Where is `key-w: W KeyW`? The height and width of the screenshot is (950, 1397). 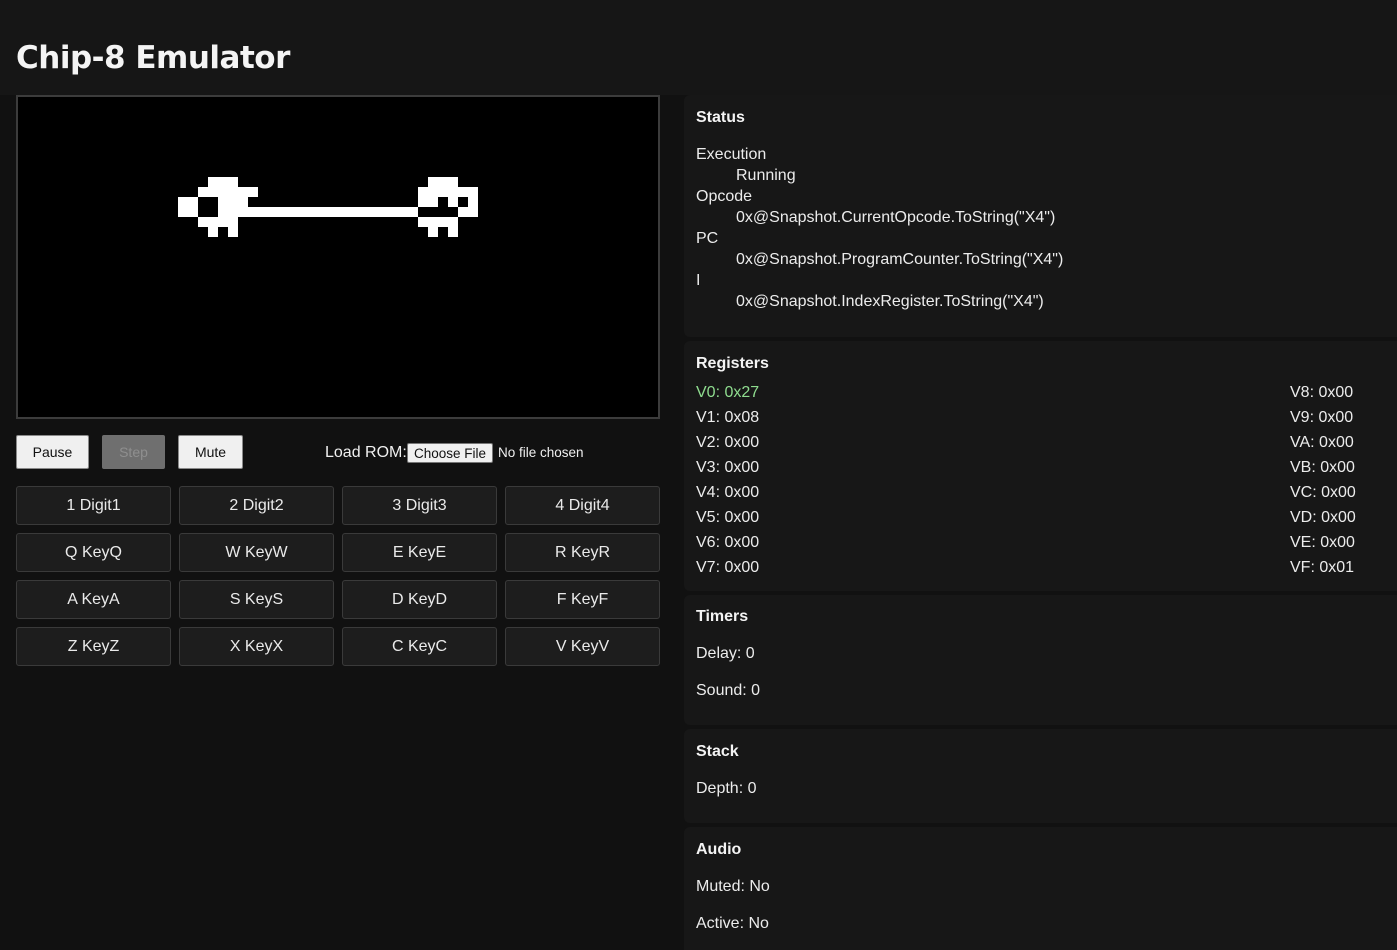 key-w: W KeyW is located at coordinates (256, 552).